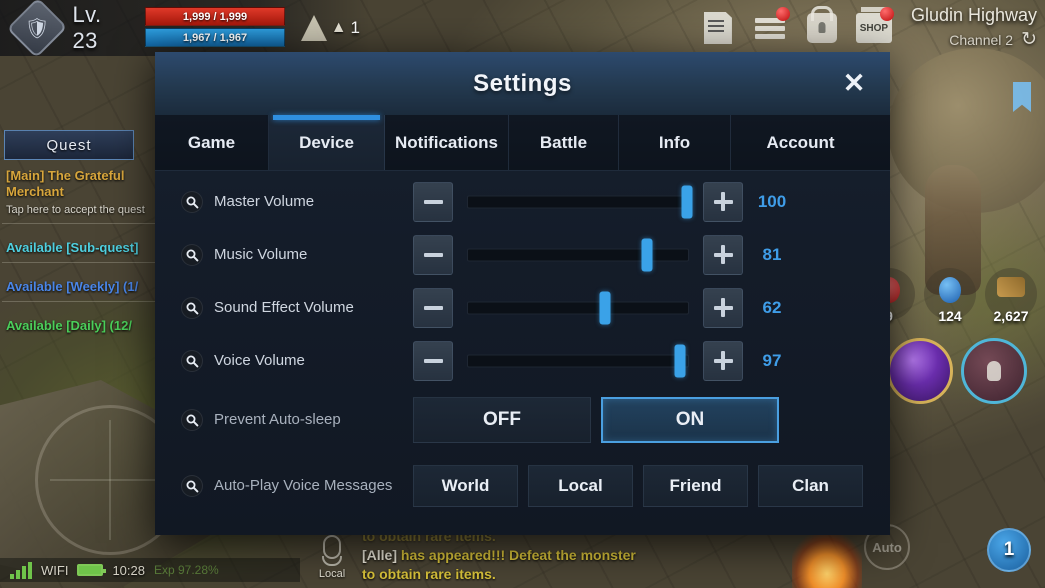 The image size is (1045, 588). I want to click on locked-skill-orb, so click(994, 371).